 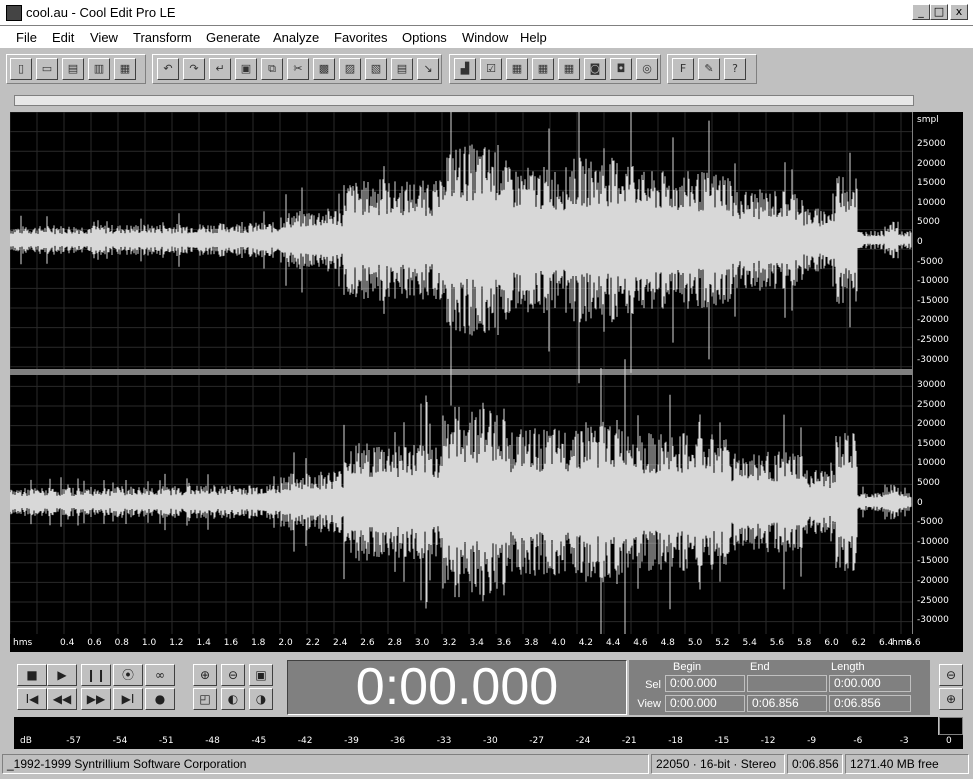 What do you see at coordinates (125, 69) in the screenshot?
I see `close-file-icon: ▦` at bounding box center [125, 69].